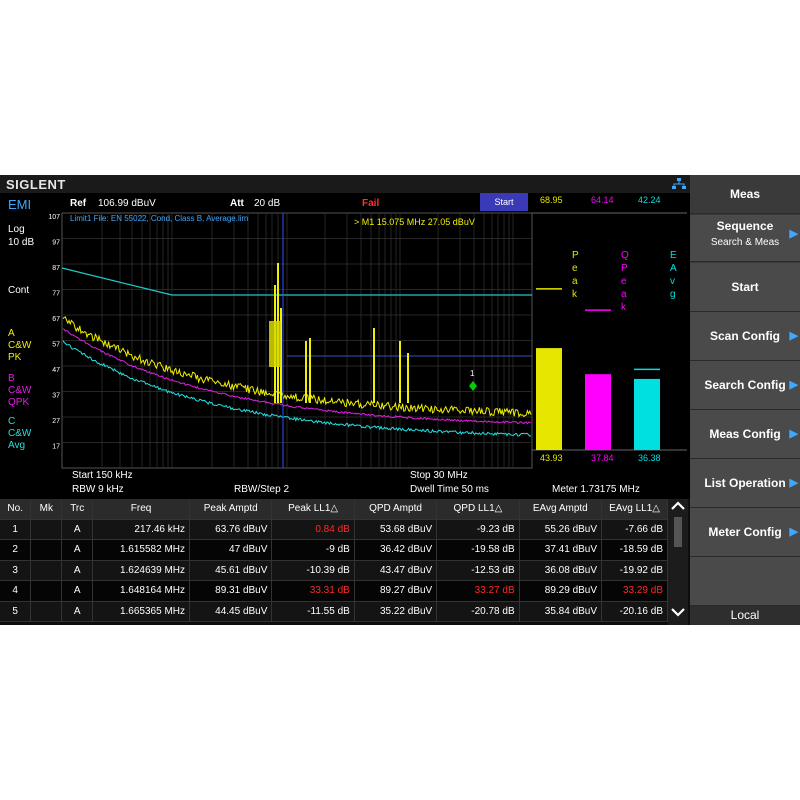 This screenshot has height=800, width=800. I want to click on marker-readout: > M1 15.075 MHz 27.05 dBuV, so click(414, 222).